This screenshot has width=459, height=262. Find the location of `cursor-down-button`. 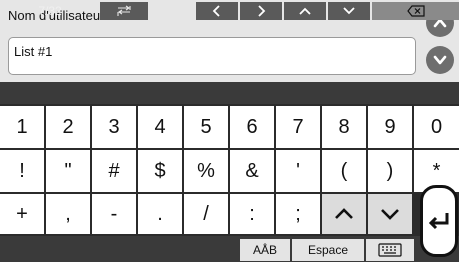

cursor-down-button is located at coordinates (349, 11).